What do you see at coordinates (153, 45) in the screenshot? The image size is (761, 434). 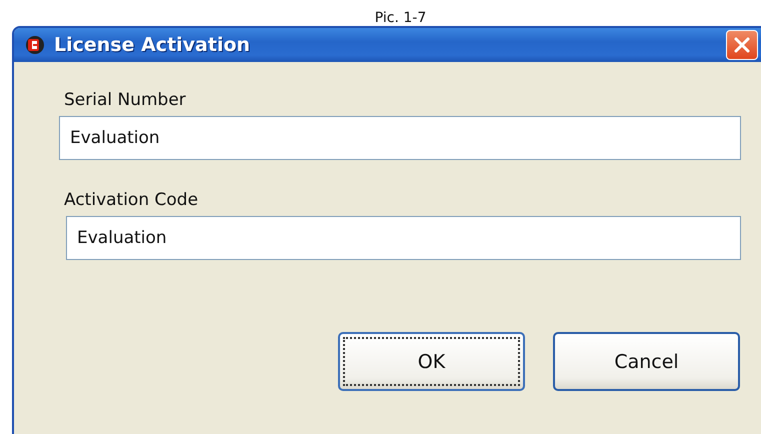 I see `window-title: License Activation` at bounding box center [153, 45].